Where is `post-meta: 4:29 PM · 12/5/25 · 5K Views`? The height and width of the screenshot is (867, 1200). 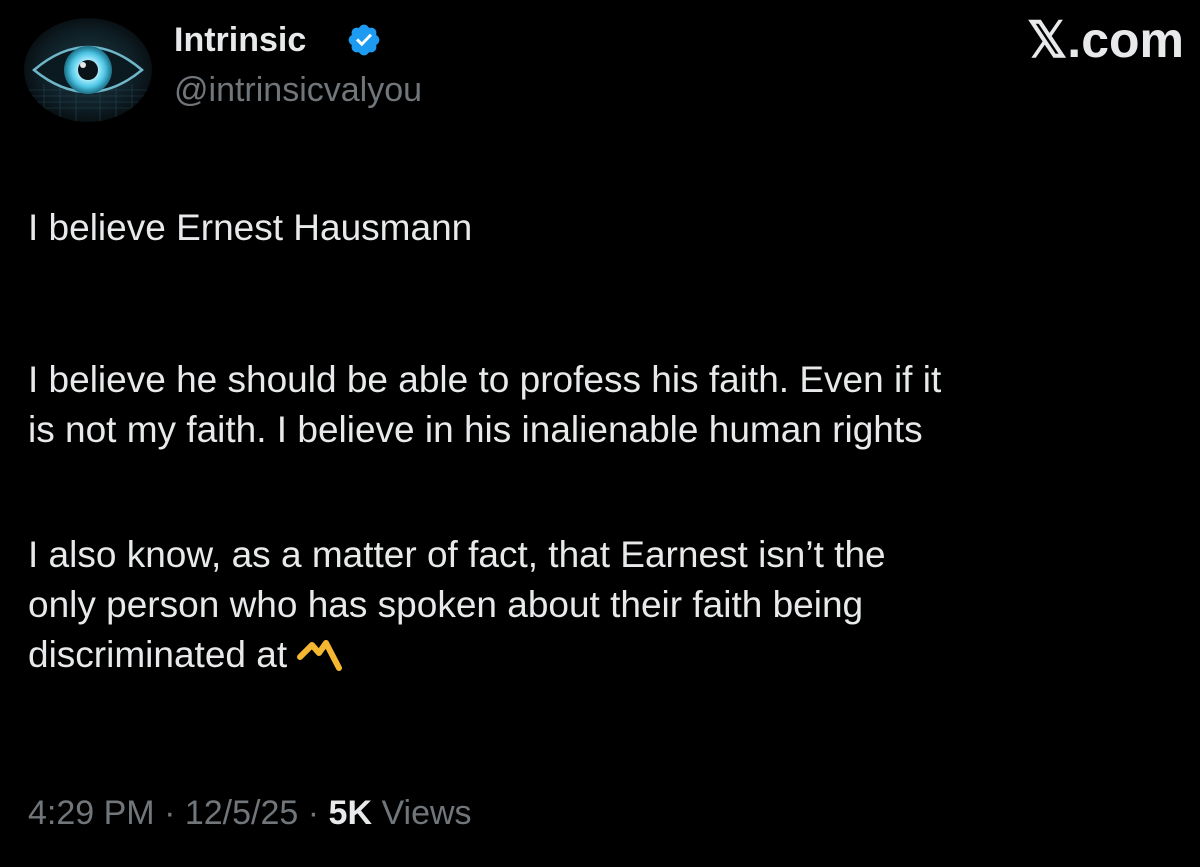 post-meta: 4:29 PM · 12/5/25 · 5K Views is located at coordinates (250, 813).